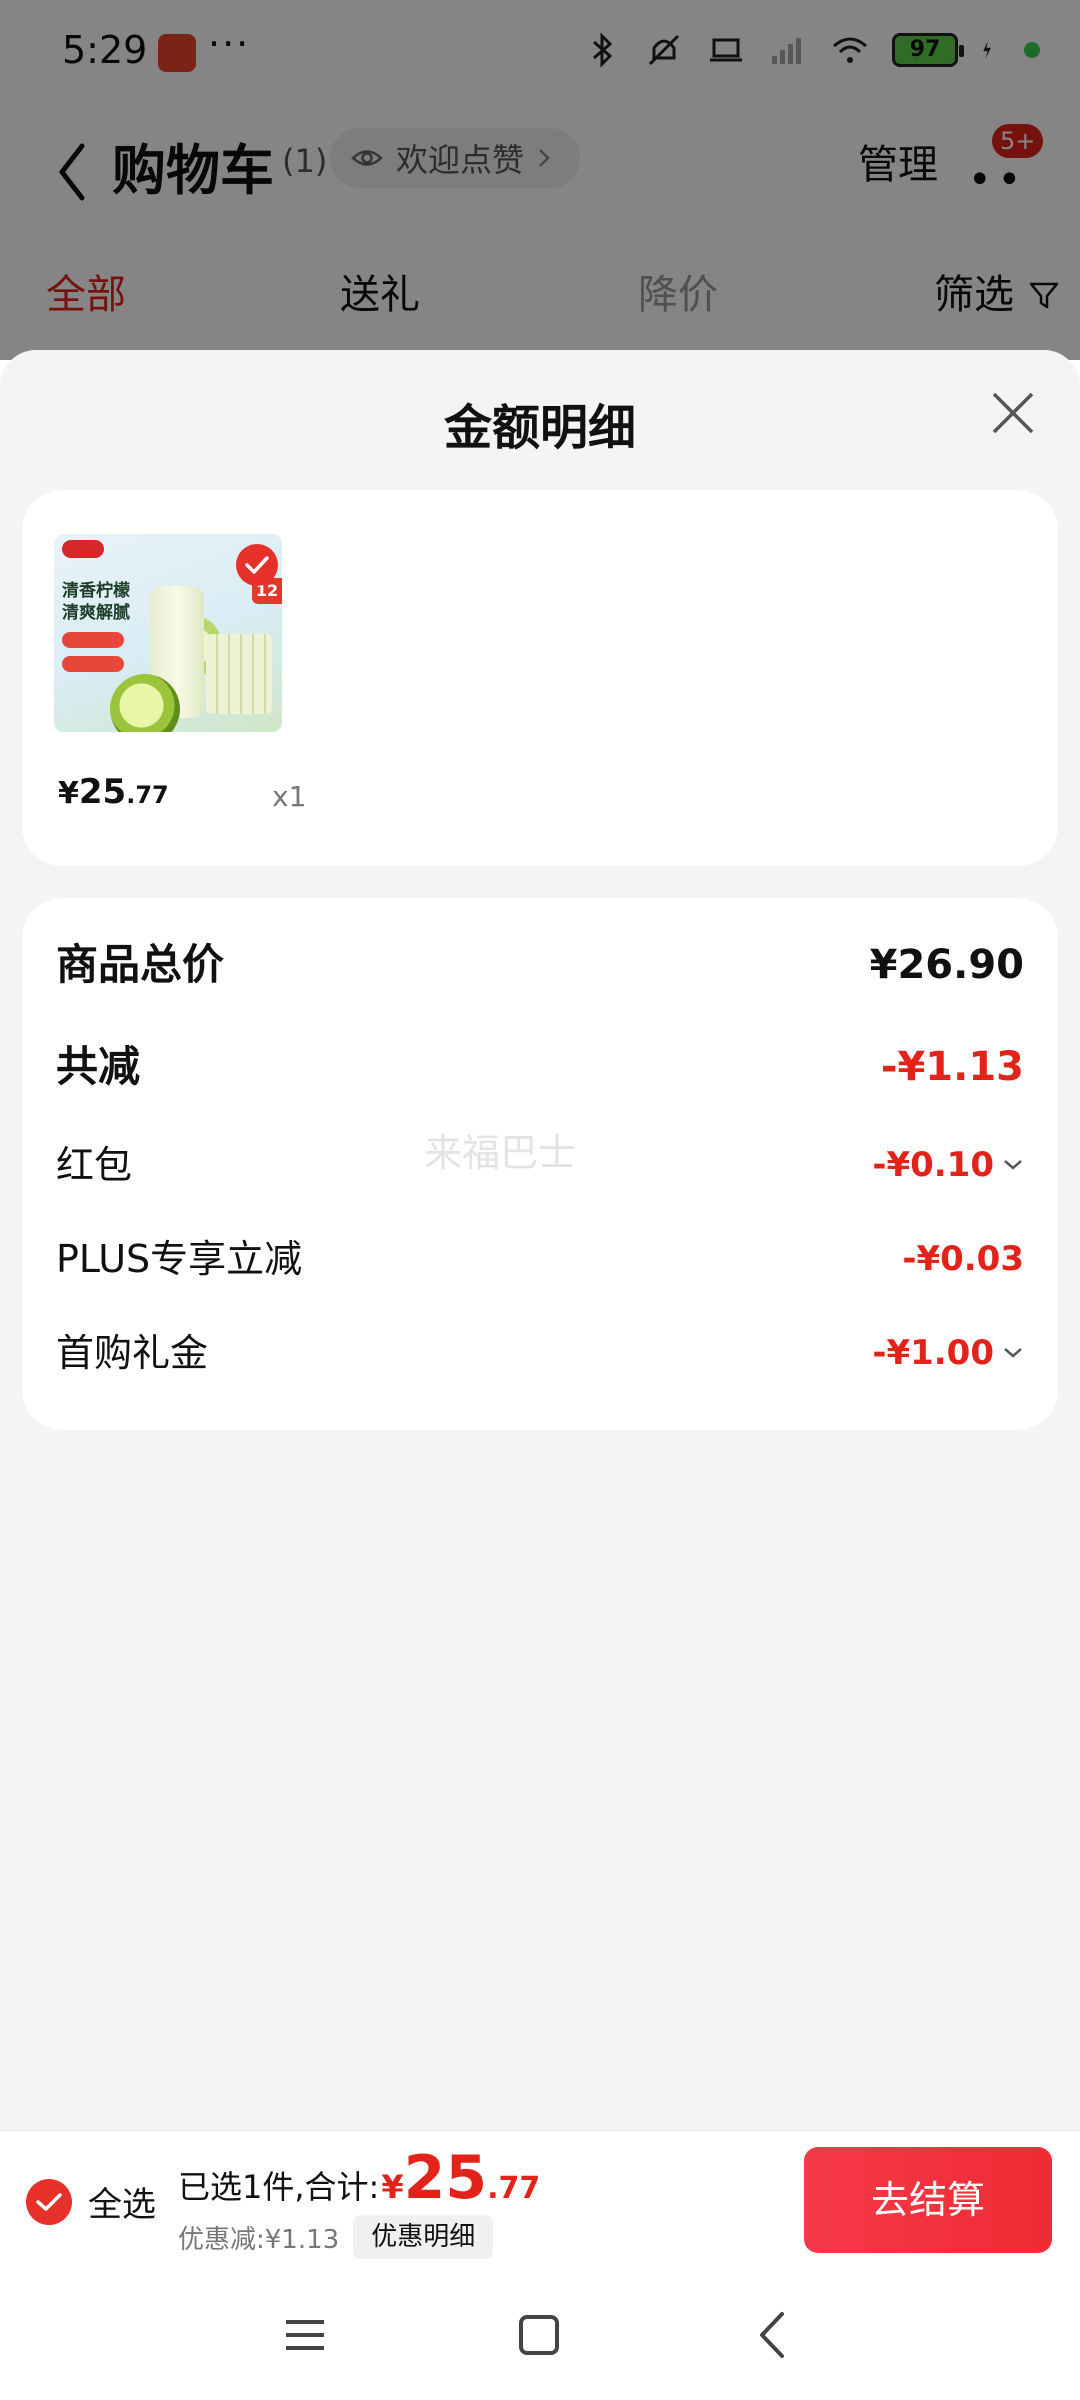 The height and width of the screenshot is (2400, 1080). I want to click on order-total: 已选1件,合计: ¥ 25 .77, so click(359, 2178).